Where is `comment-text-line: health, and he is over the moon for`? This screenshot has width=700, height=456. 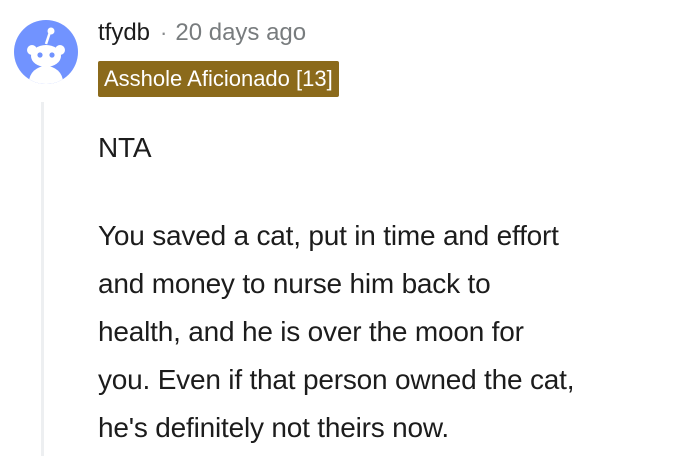 comment-text-line: health, and he is over the moon for is located at coordinates (311, 331).